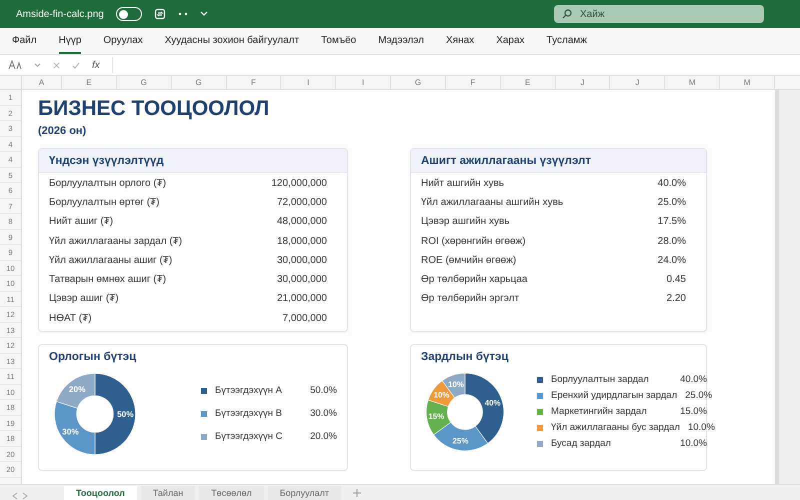 The height and width of the screenshot is (500, 800). Describe the element at coordinates (110, 260) in the screenshot. I see `metric-label: Үйл ажиллагааны ашиг (₮)` at that location.